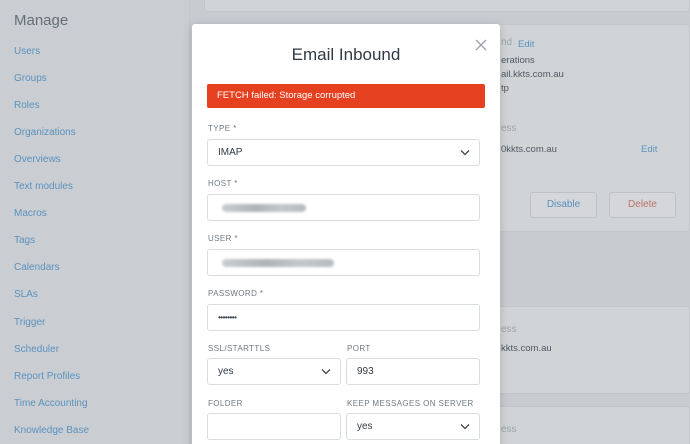 The height and width of the screenshot is (444, 690). I want to click on keep-messages-select: yes, so click(413, 426).